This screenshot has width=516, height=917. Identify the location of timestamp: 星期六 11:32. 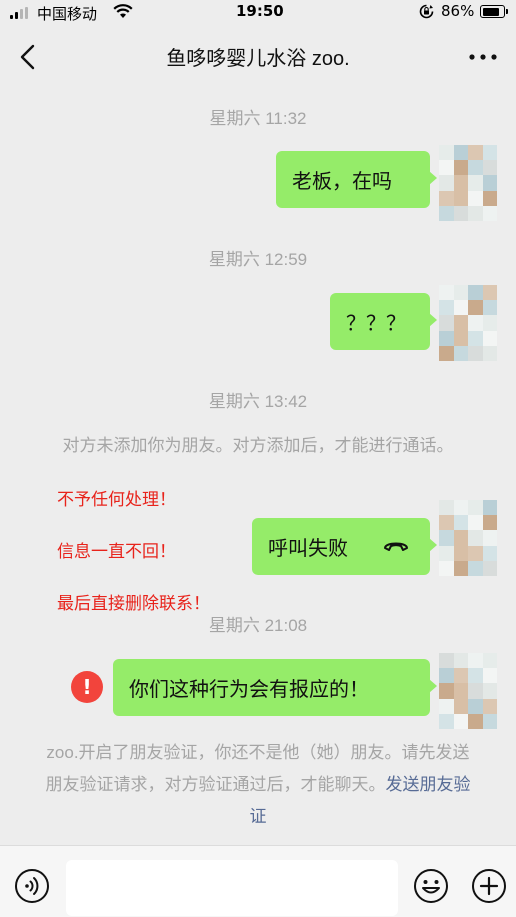
(258, 118).